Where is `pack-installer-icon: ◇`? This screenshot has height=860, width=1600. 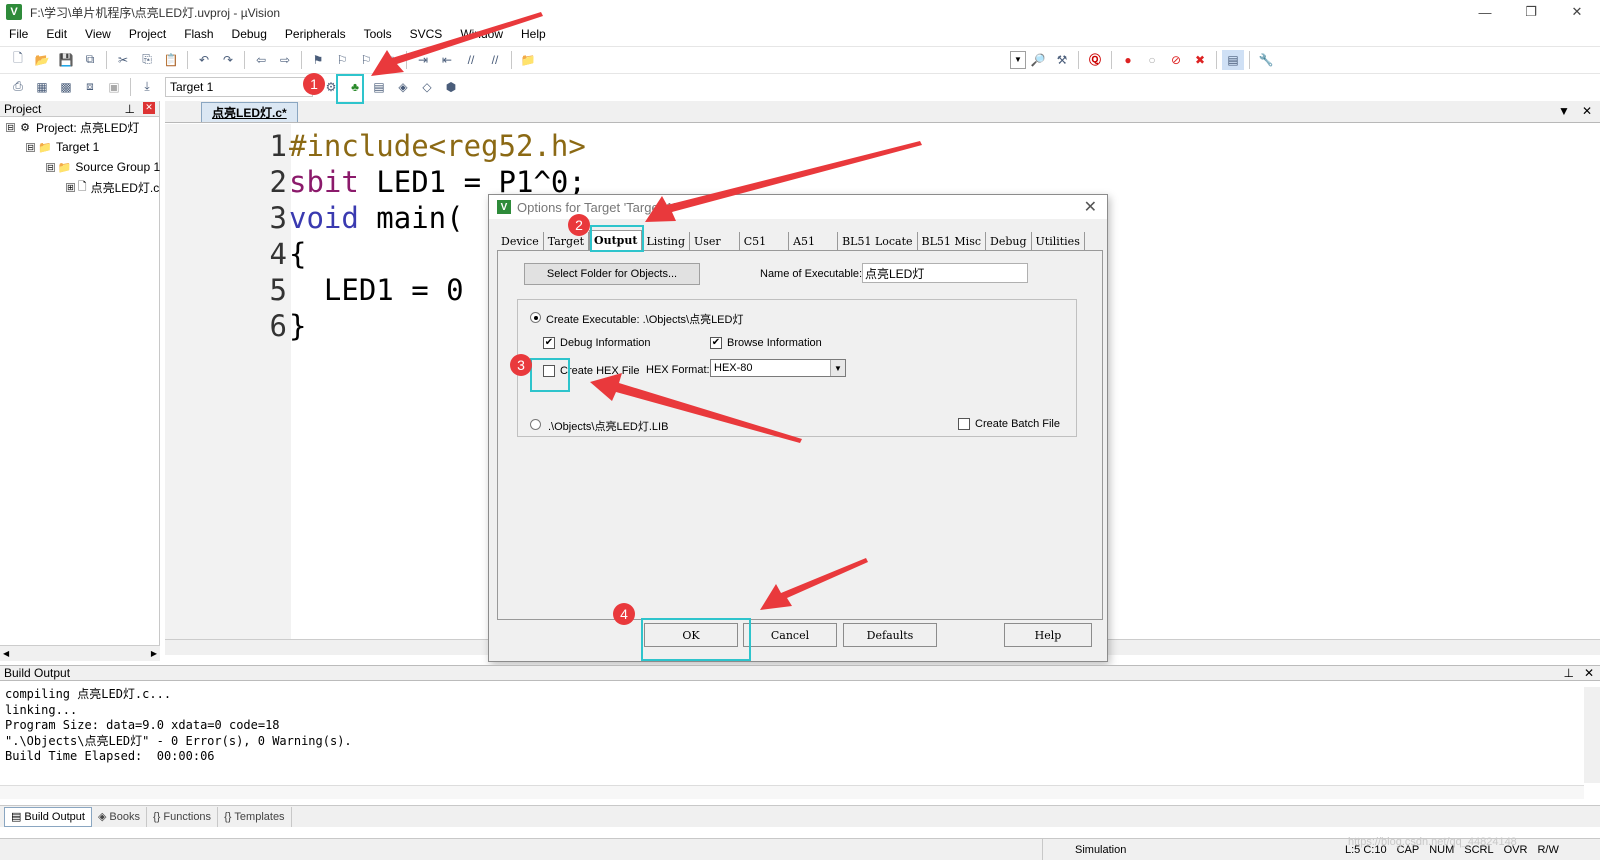 pack-installer-icon: ◇ is located at coordinates (427, 87).